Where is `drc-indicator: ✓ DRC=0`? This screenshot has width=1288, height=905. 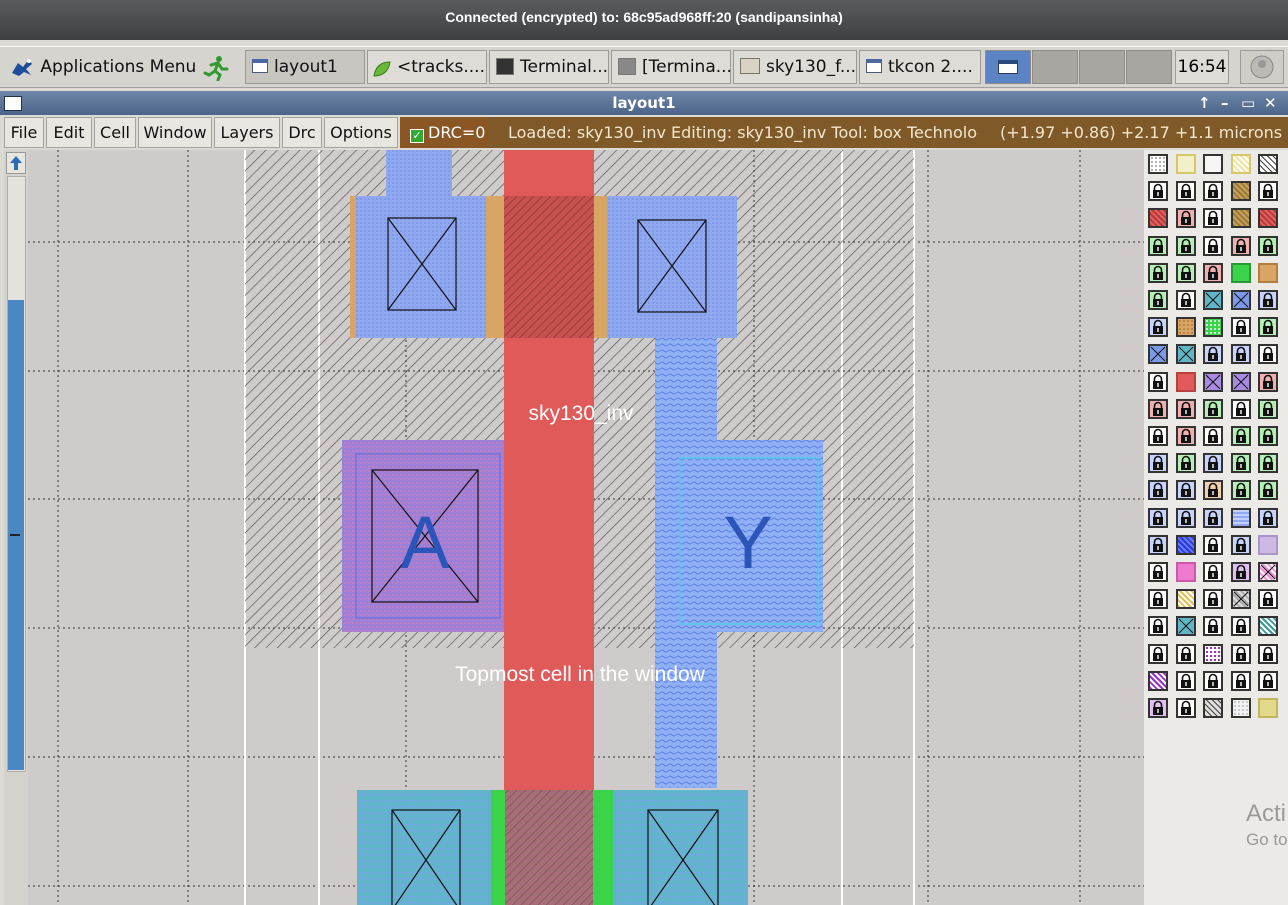 drc-indicator: ✓ DRC=0 is located at coordinates (444, 132).